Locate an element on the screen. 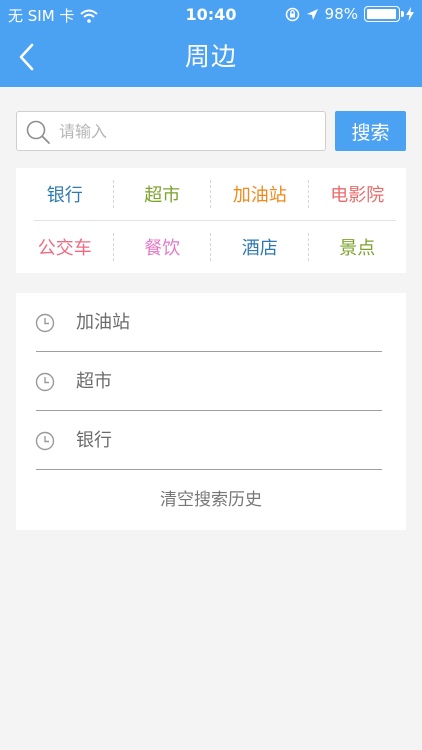 The width and height of the screenshot is (422, 750). category-bank: 银行 is located at coordinates (65, 194).